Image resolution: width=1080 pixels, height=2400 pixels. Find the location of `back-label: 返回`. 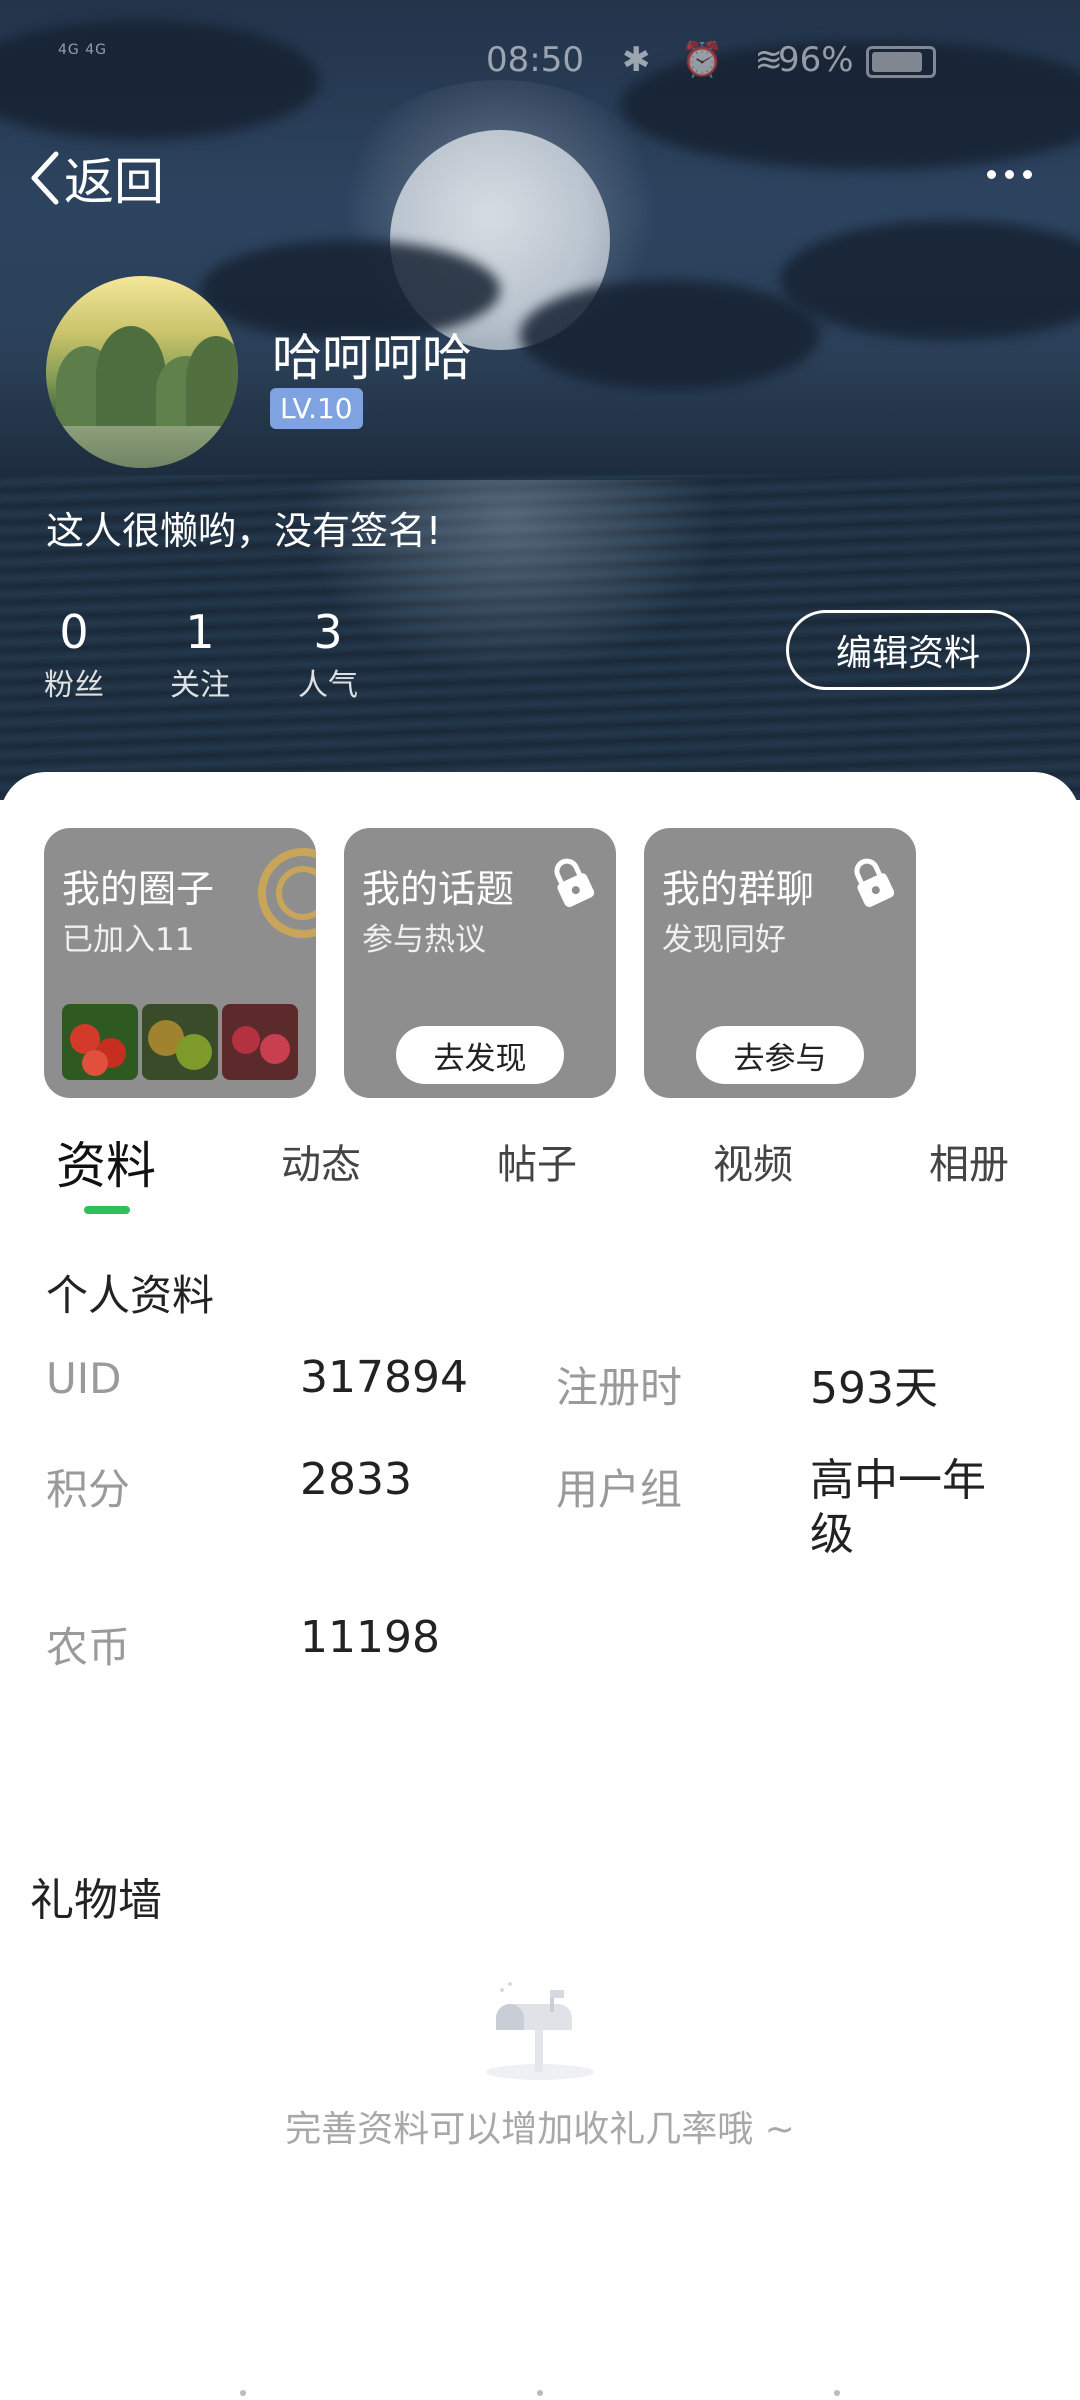

back-label: 返回 is located at coordinates (114, 182).